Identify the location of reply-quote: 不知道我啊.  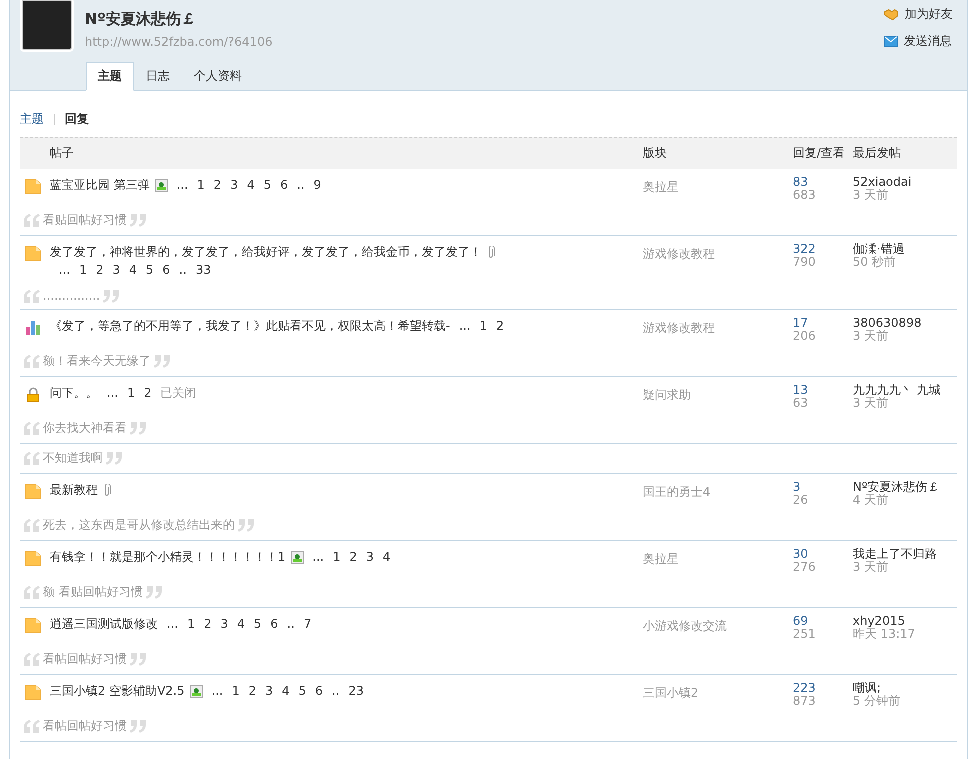
(73, 458).